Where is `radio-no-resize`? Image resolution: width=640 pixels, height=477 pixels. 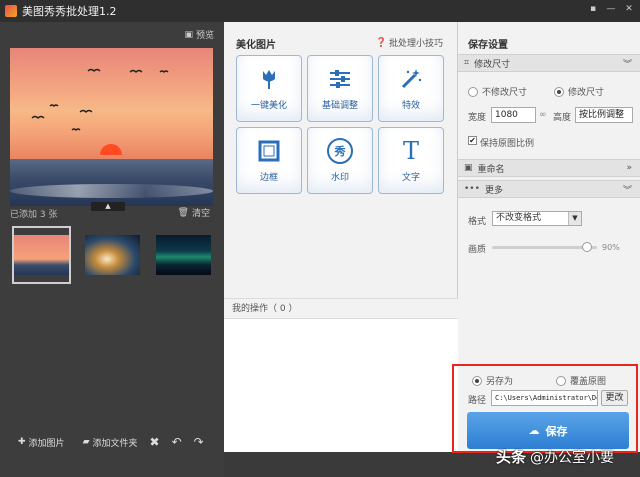
radio-no-resize is located at coordinates (473, 91).